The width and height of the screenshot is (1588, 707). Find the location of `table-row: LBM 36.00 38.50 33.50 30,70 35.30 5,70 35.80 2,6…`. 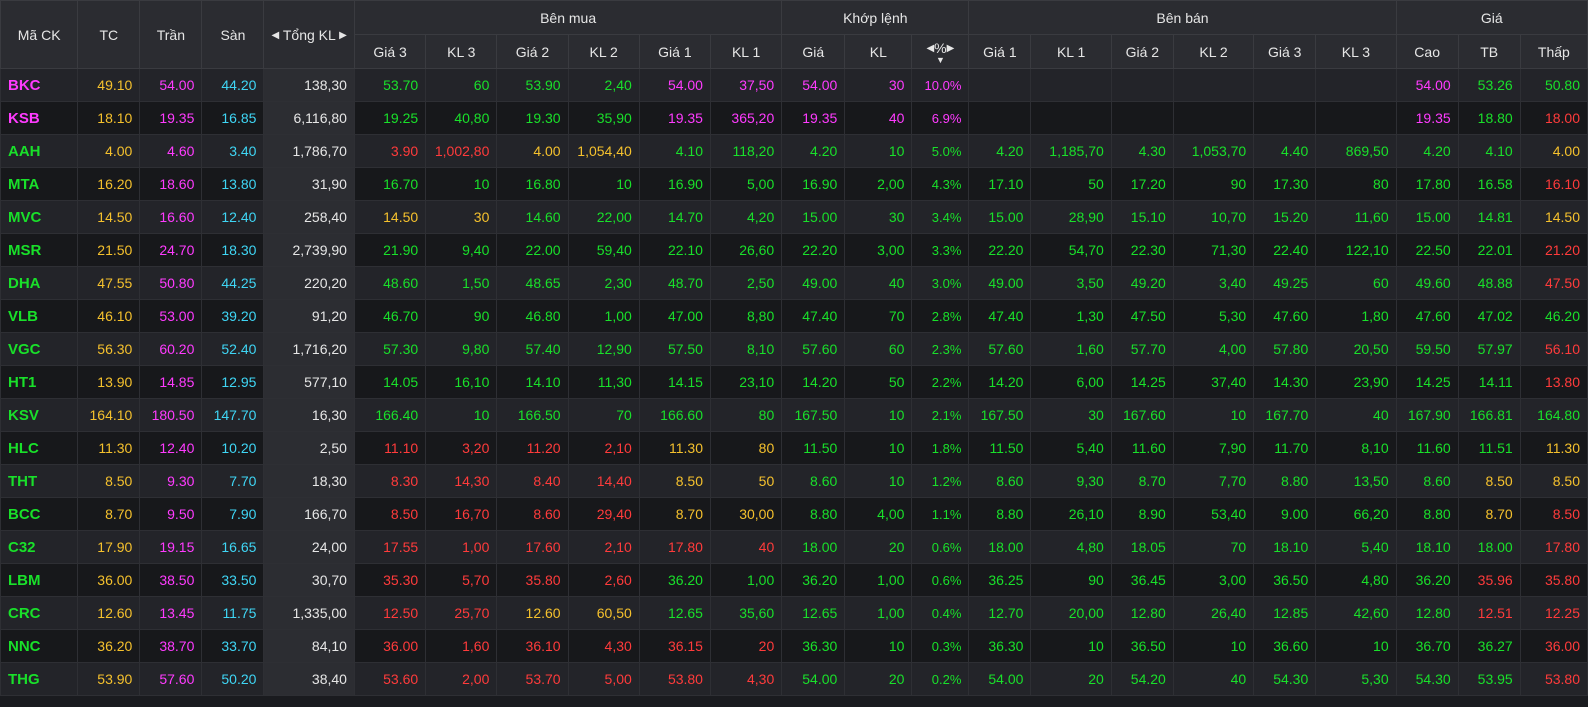

table-row: LBM 36.00 38.50 33.50 30,70 35.30 5,70 35.80 2,6… is located at coordinates (794, 580).